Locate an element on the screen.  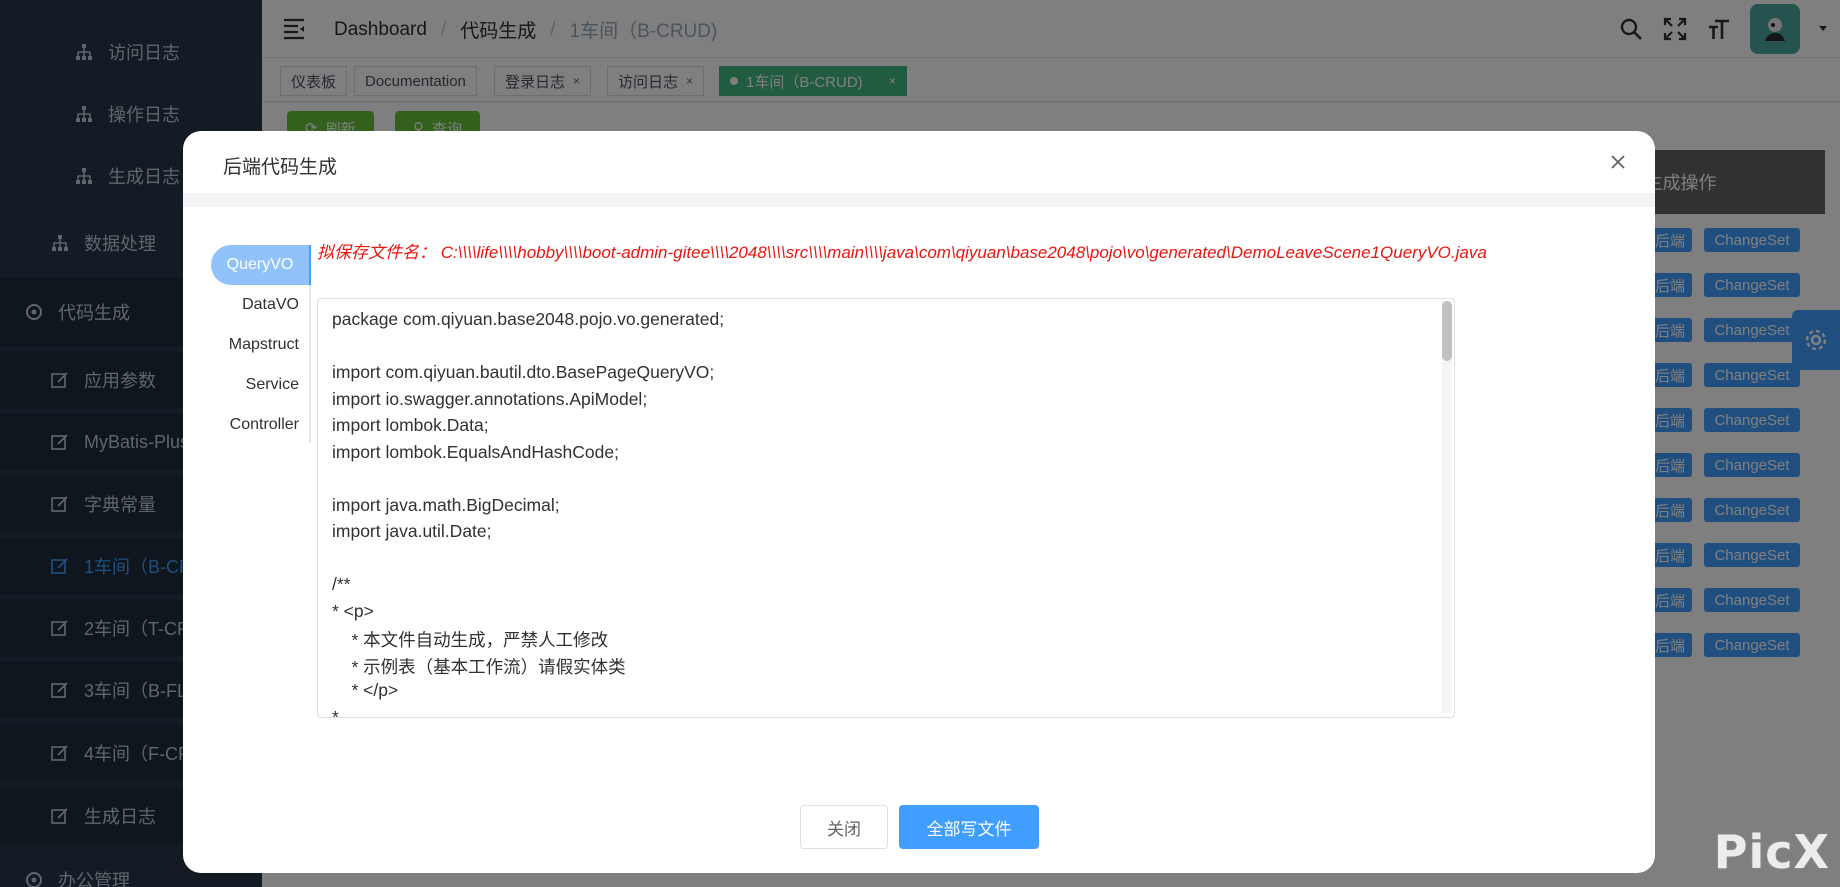
tab-label: Mapstruct is located at coordinates (263, 344).